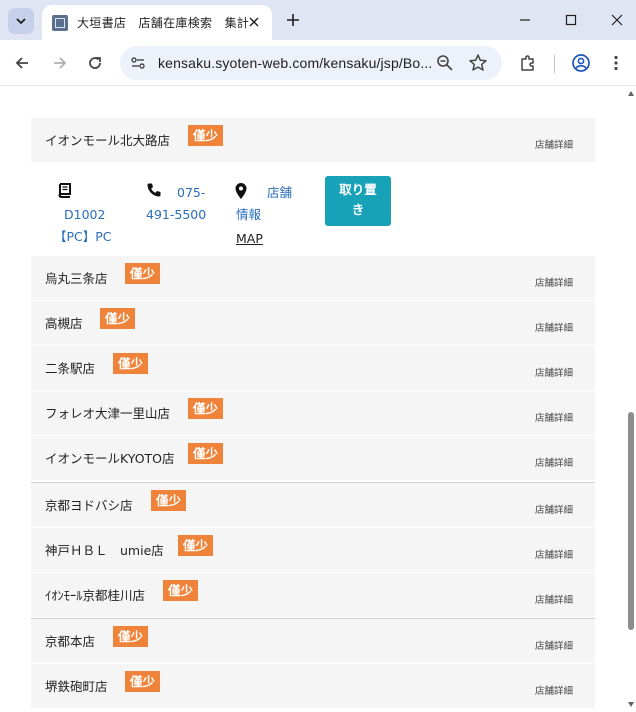 The width and height of the screenshot is (636, 712). Describe the element at coordinates (554, 64) in the screenshot. I see `toolbar-separator` at that location.